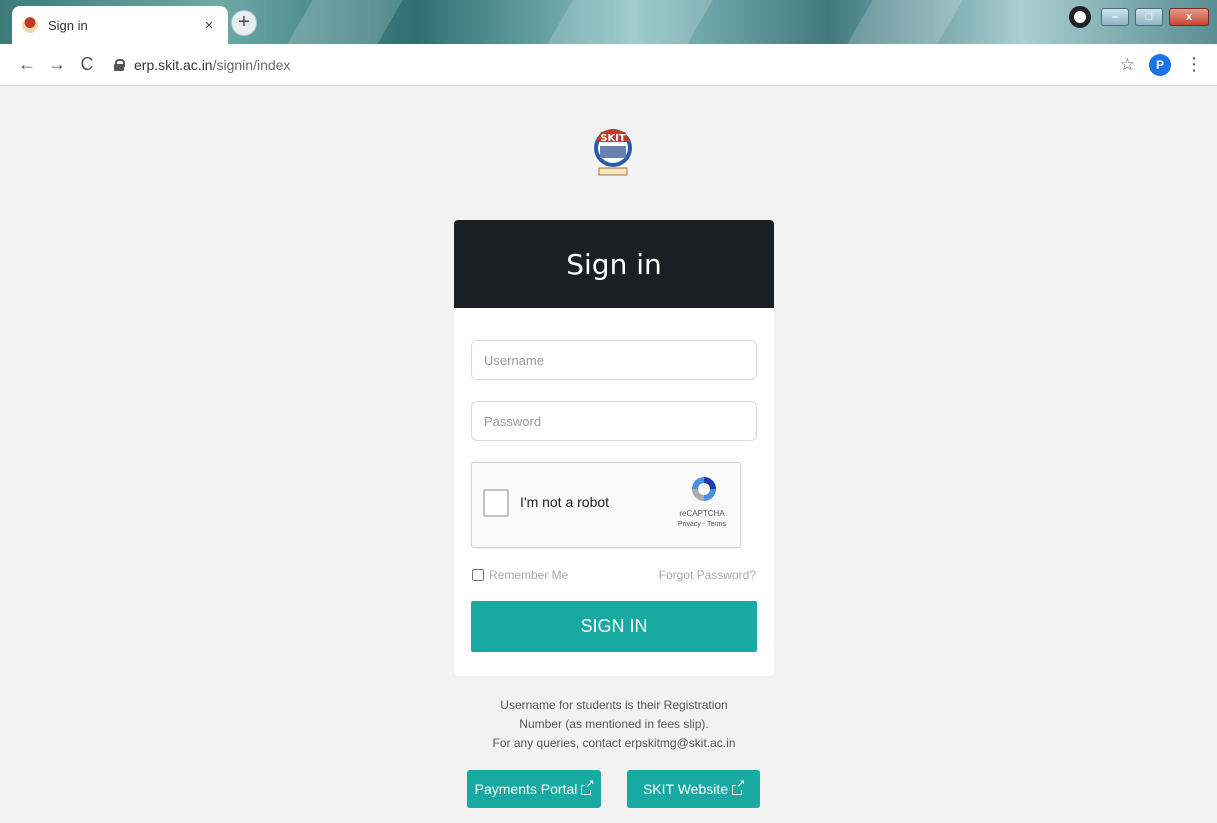 Image resolution: width=1217 pixels, height=823 pixels. Describe the element at coordinates (1080, 17) in the screenshot. I see `extension-icon` at that location.